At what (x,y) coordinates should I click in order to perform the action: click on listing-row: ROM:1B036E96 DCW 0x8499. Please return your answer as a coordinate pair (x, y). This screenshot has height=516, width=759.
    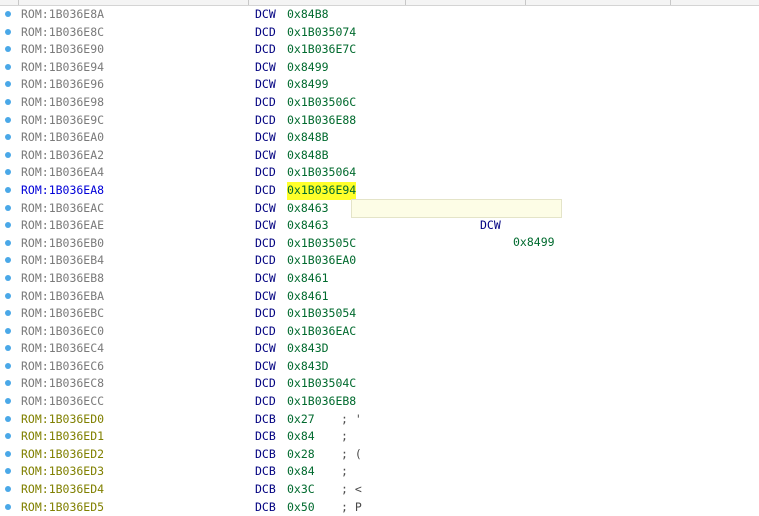
    Looking at the image, I should click on (379, 85).